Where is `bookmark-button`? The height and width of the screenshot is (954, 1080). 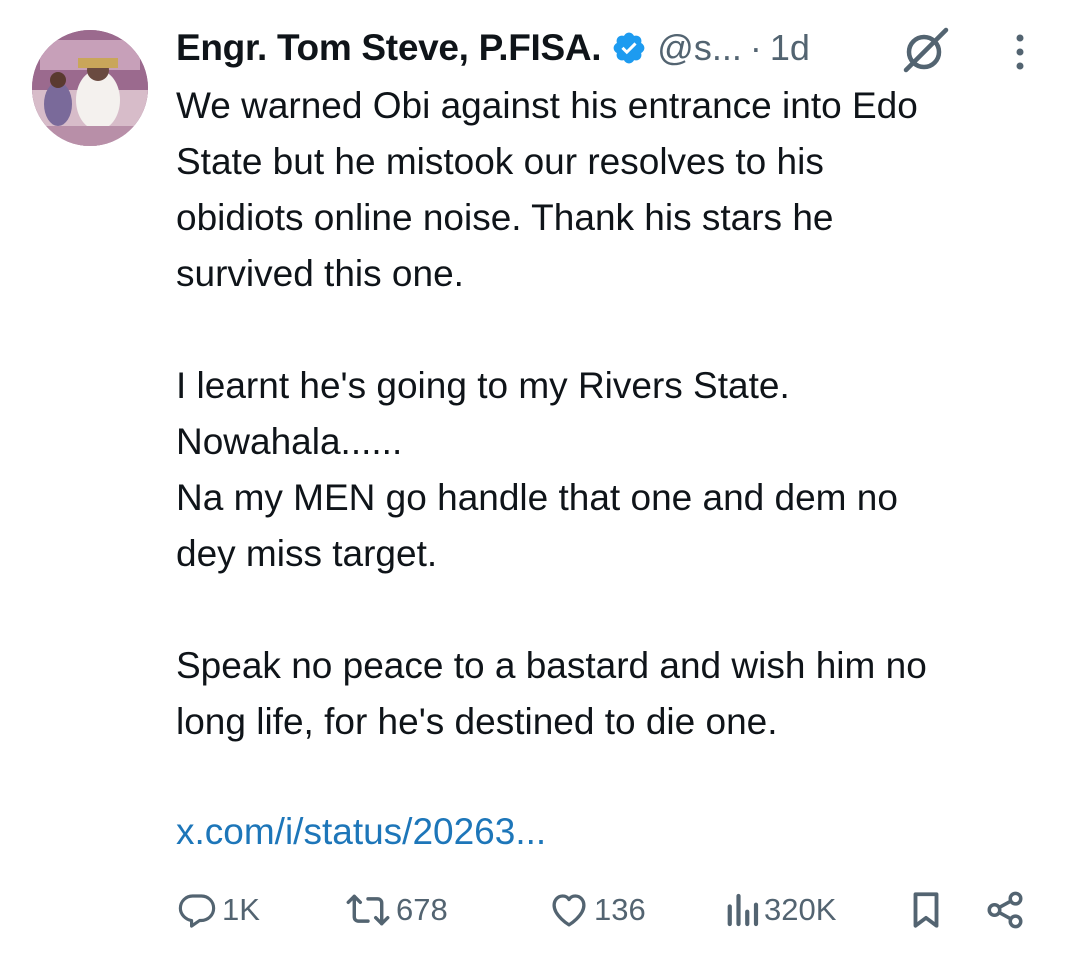
bookmark-button is located at coordinates (926, 910).